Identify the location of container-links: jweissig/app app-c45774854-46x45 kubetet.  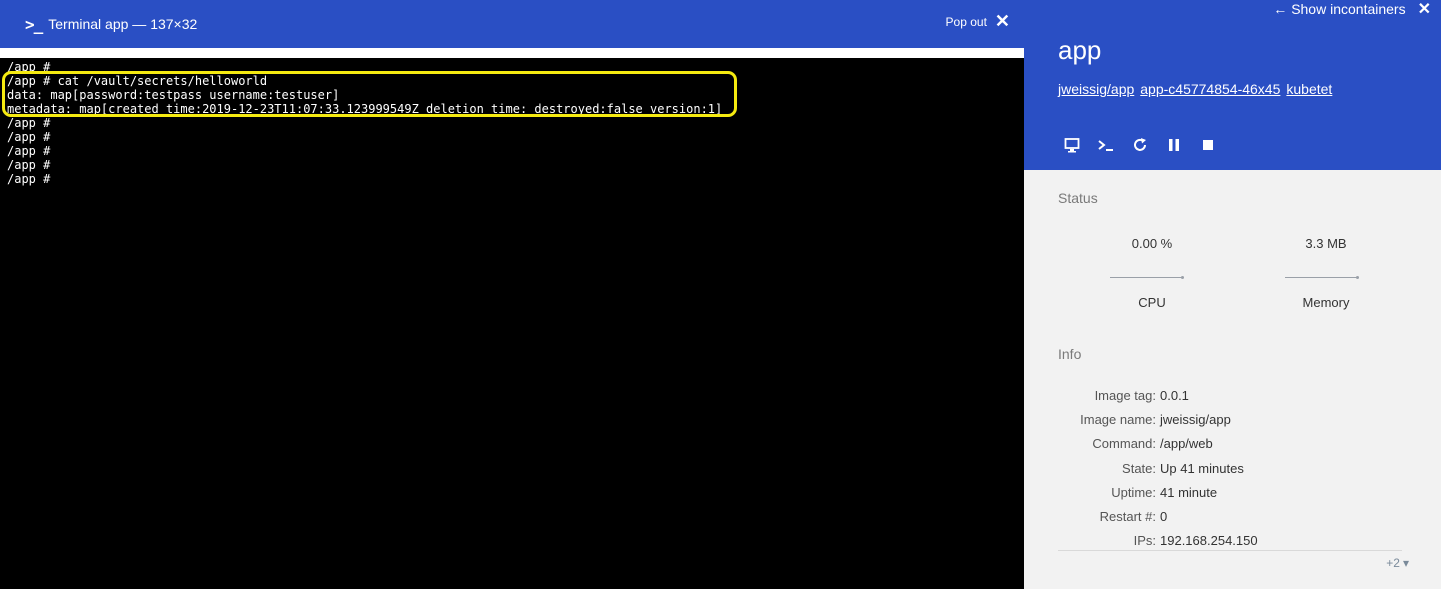
(1195, 89).